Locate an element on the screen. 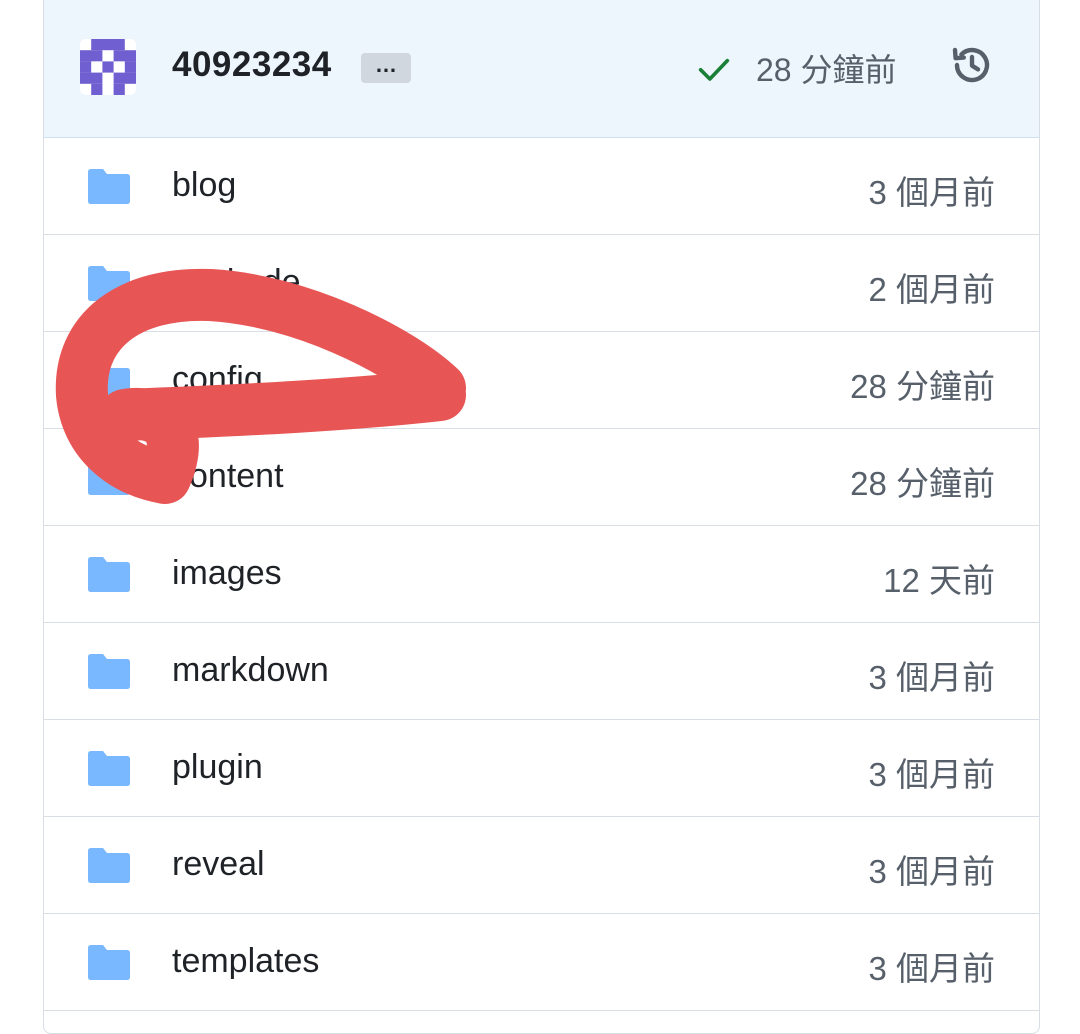 The width and height of the screenshot is (1080, 1034). row-relative-time: 2 個月前 is located at coordinates (931, 289).